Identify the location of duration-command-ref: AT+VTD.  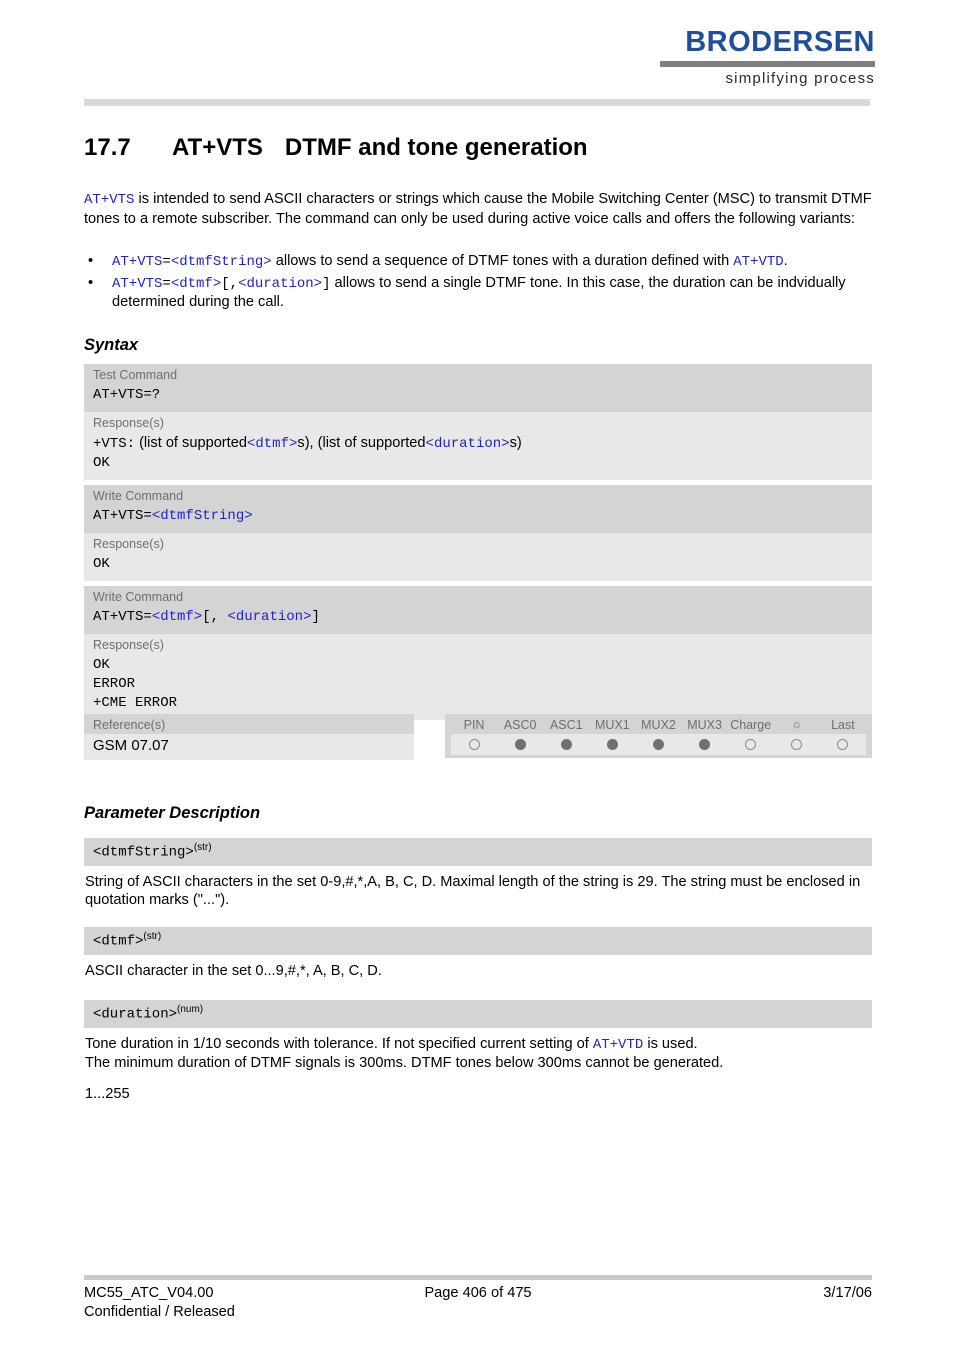
(618, 1044).